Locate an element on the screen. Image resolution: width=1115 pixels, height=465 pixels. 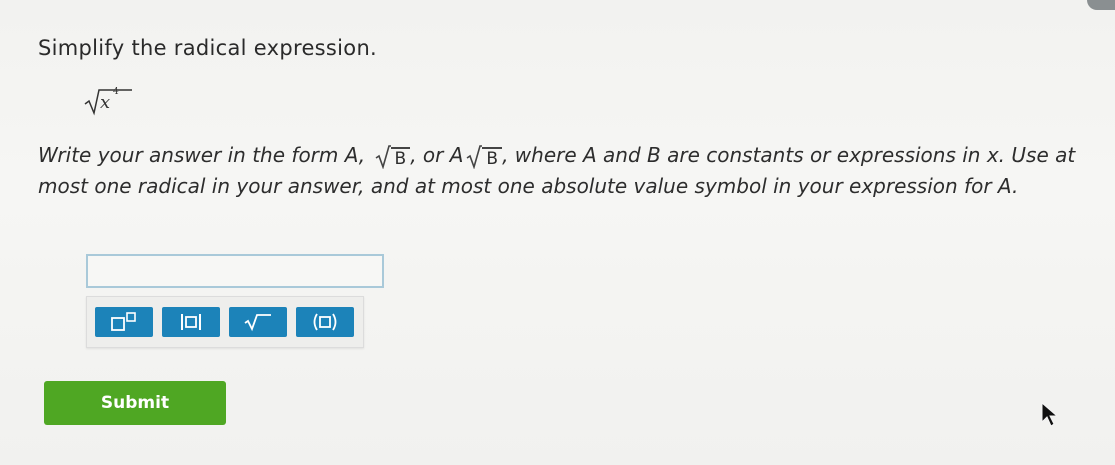
window-corner-decoration is located at coordinates (1101, 5).